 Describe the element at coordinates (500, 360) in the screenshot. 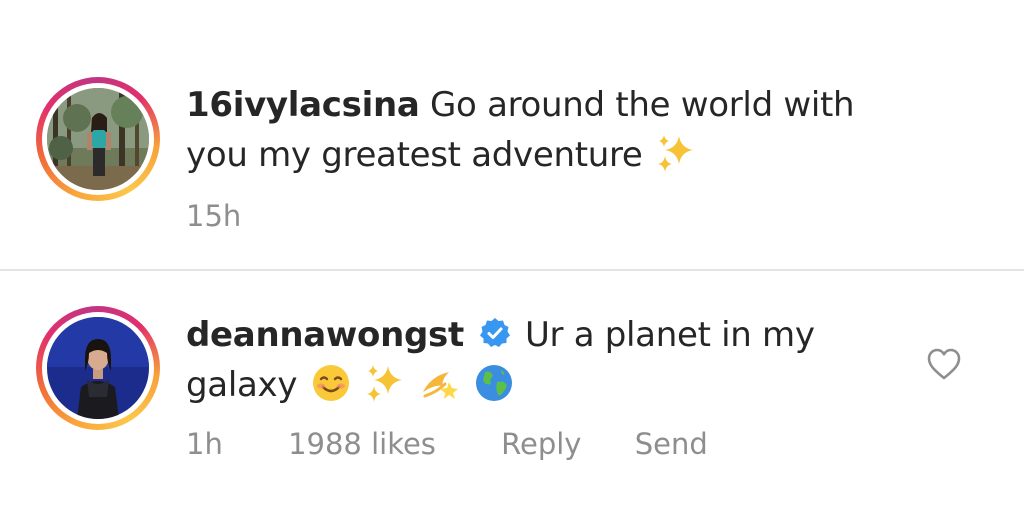

I see `comment-text: deannawongst Ur a planet in my galaxy` at that location.